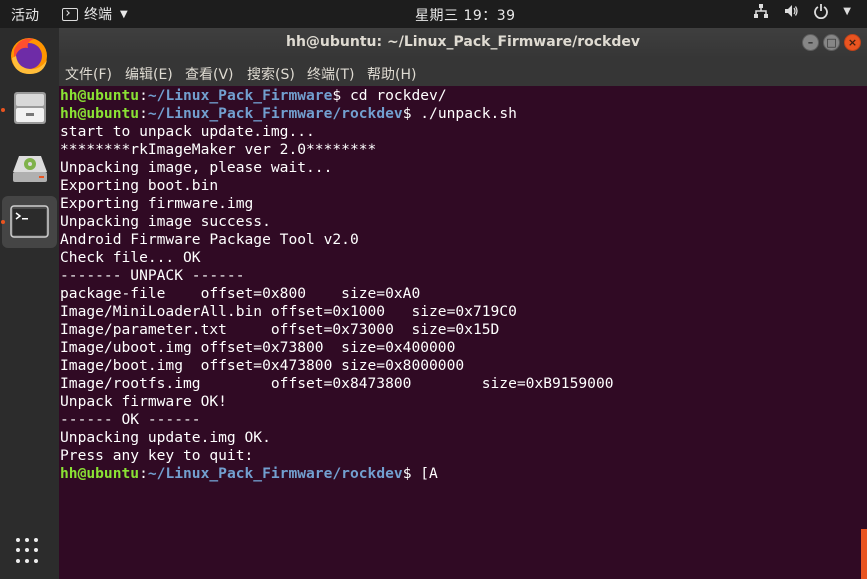 The image size is (867, 579). What do you see at coordinates (157, 455) in the screenshot?
I see `output-text: Press any key to quit:` at bounding box center [157, 455].